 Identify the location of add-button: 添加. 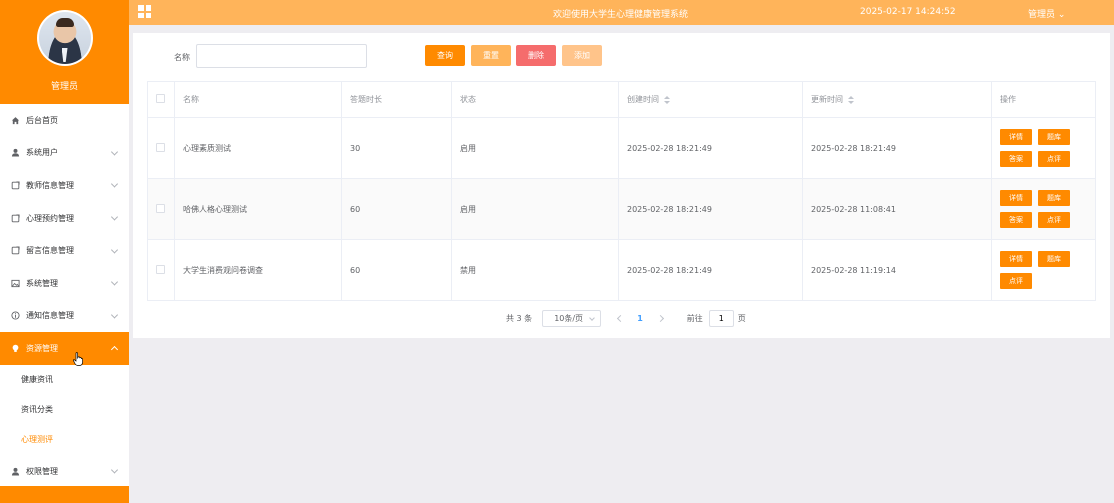
(582, 55).